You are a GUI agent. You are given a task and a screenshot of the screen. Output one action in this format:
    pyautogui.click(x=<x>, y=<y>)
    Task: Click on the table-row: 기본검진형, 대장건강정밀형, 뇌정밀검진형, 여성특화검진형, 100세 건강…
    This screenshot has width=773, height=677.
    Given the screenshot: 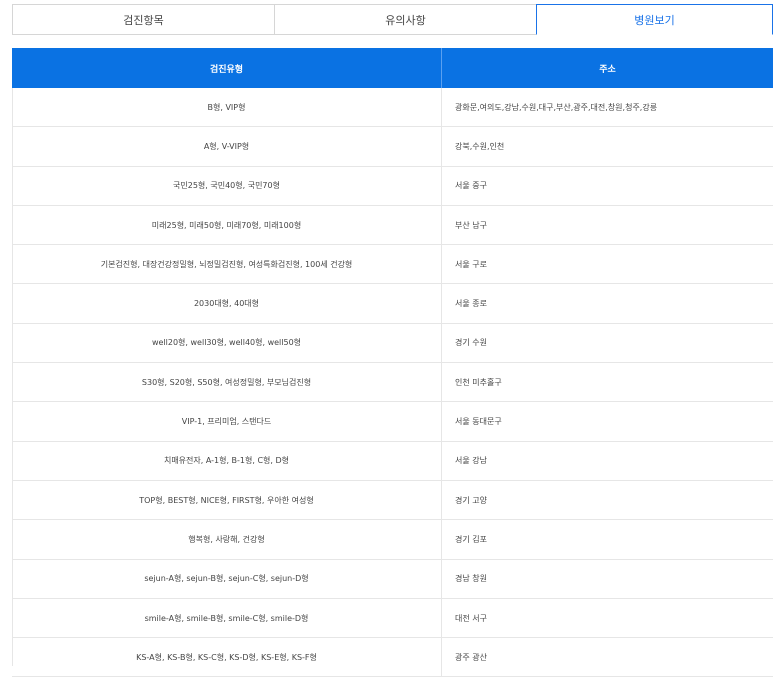 What is the action you would take?
    pyautogui.click(x=392, y=265)
    